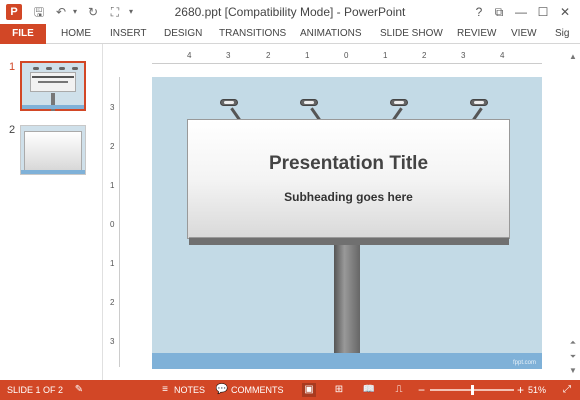 The width and height of the screenshot is (580, 400). Describe the element at coordinates (165, 389) in the screenshot. I see `notes-icon: ≡` at that location.